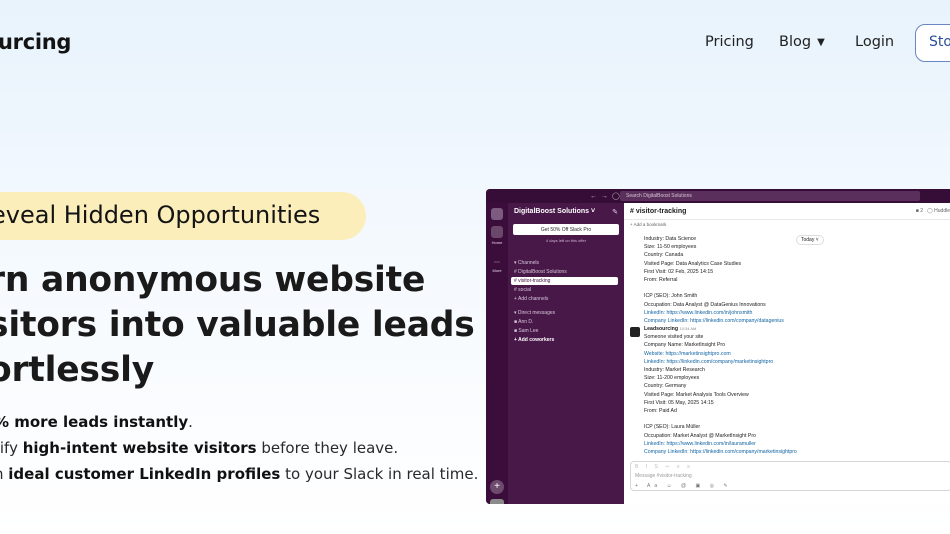  What do you see at coordinates (658, 211) in the screenshot?
I see `channel-name: # visitor-tracking` at bounding box center [658, 211].